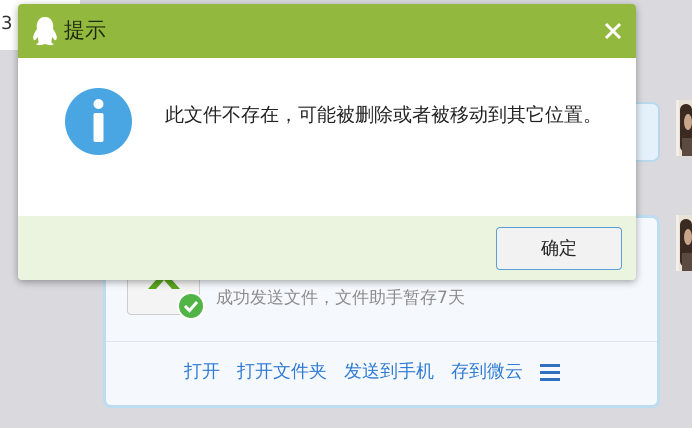 The width and height of the screenshot is (692, 428). I want to click on confirm-button: 确定, so click(559, 248).